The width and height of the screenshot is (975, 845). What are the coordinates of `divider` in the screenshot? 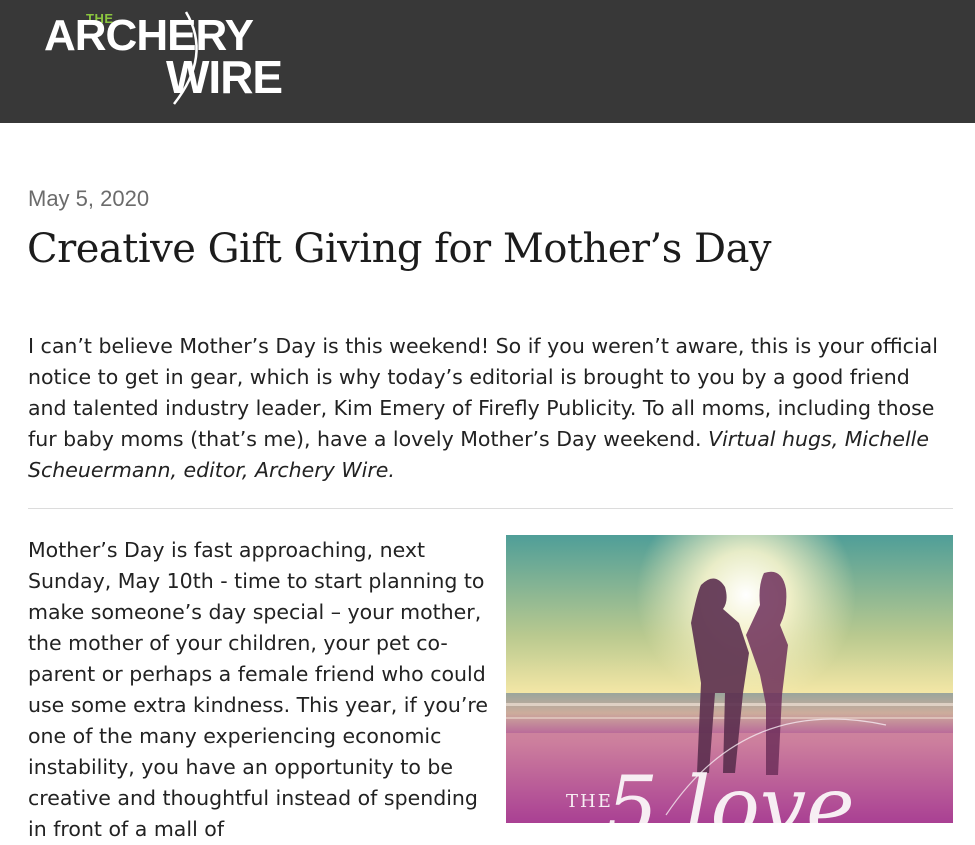 It's located at (490, 508).